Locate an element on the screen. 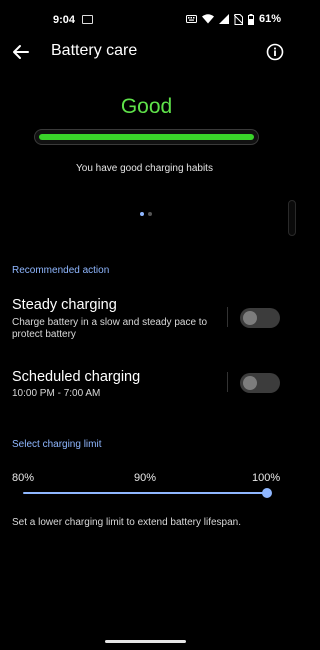 Image resolution: width=320 pixels, height=650 pixels. edge-panel-handle is located at coordinates (292, 218).